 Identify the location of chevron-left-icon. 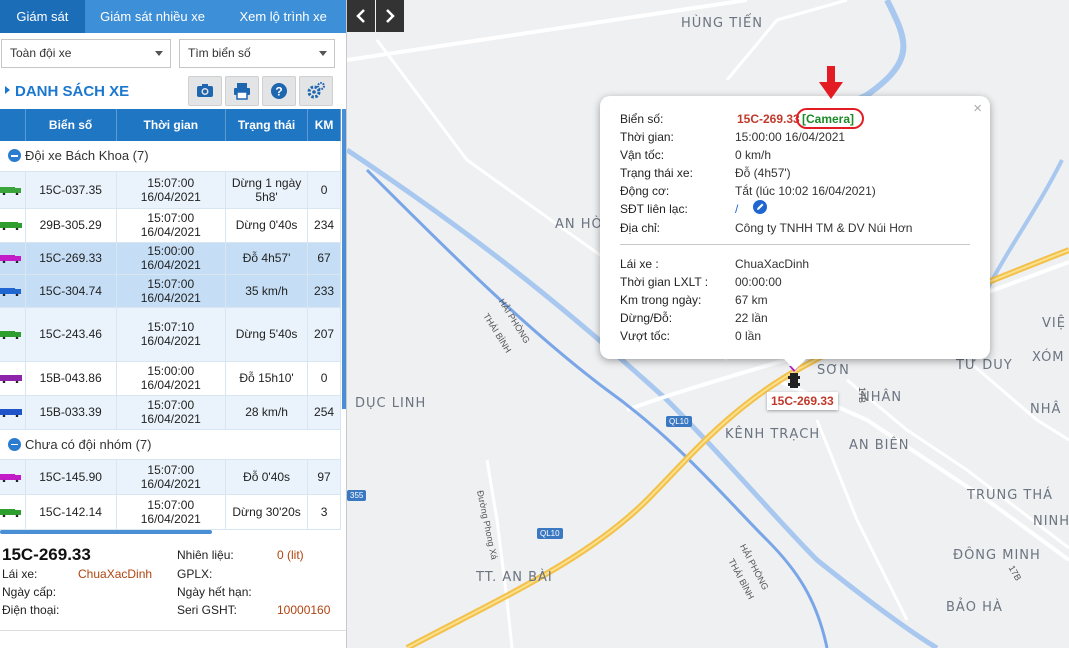
(360, 16).